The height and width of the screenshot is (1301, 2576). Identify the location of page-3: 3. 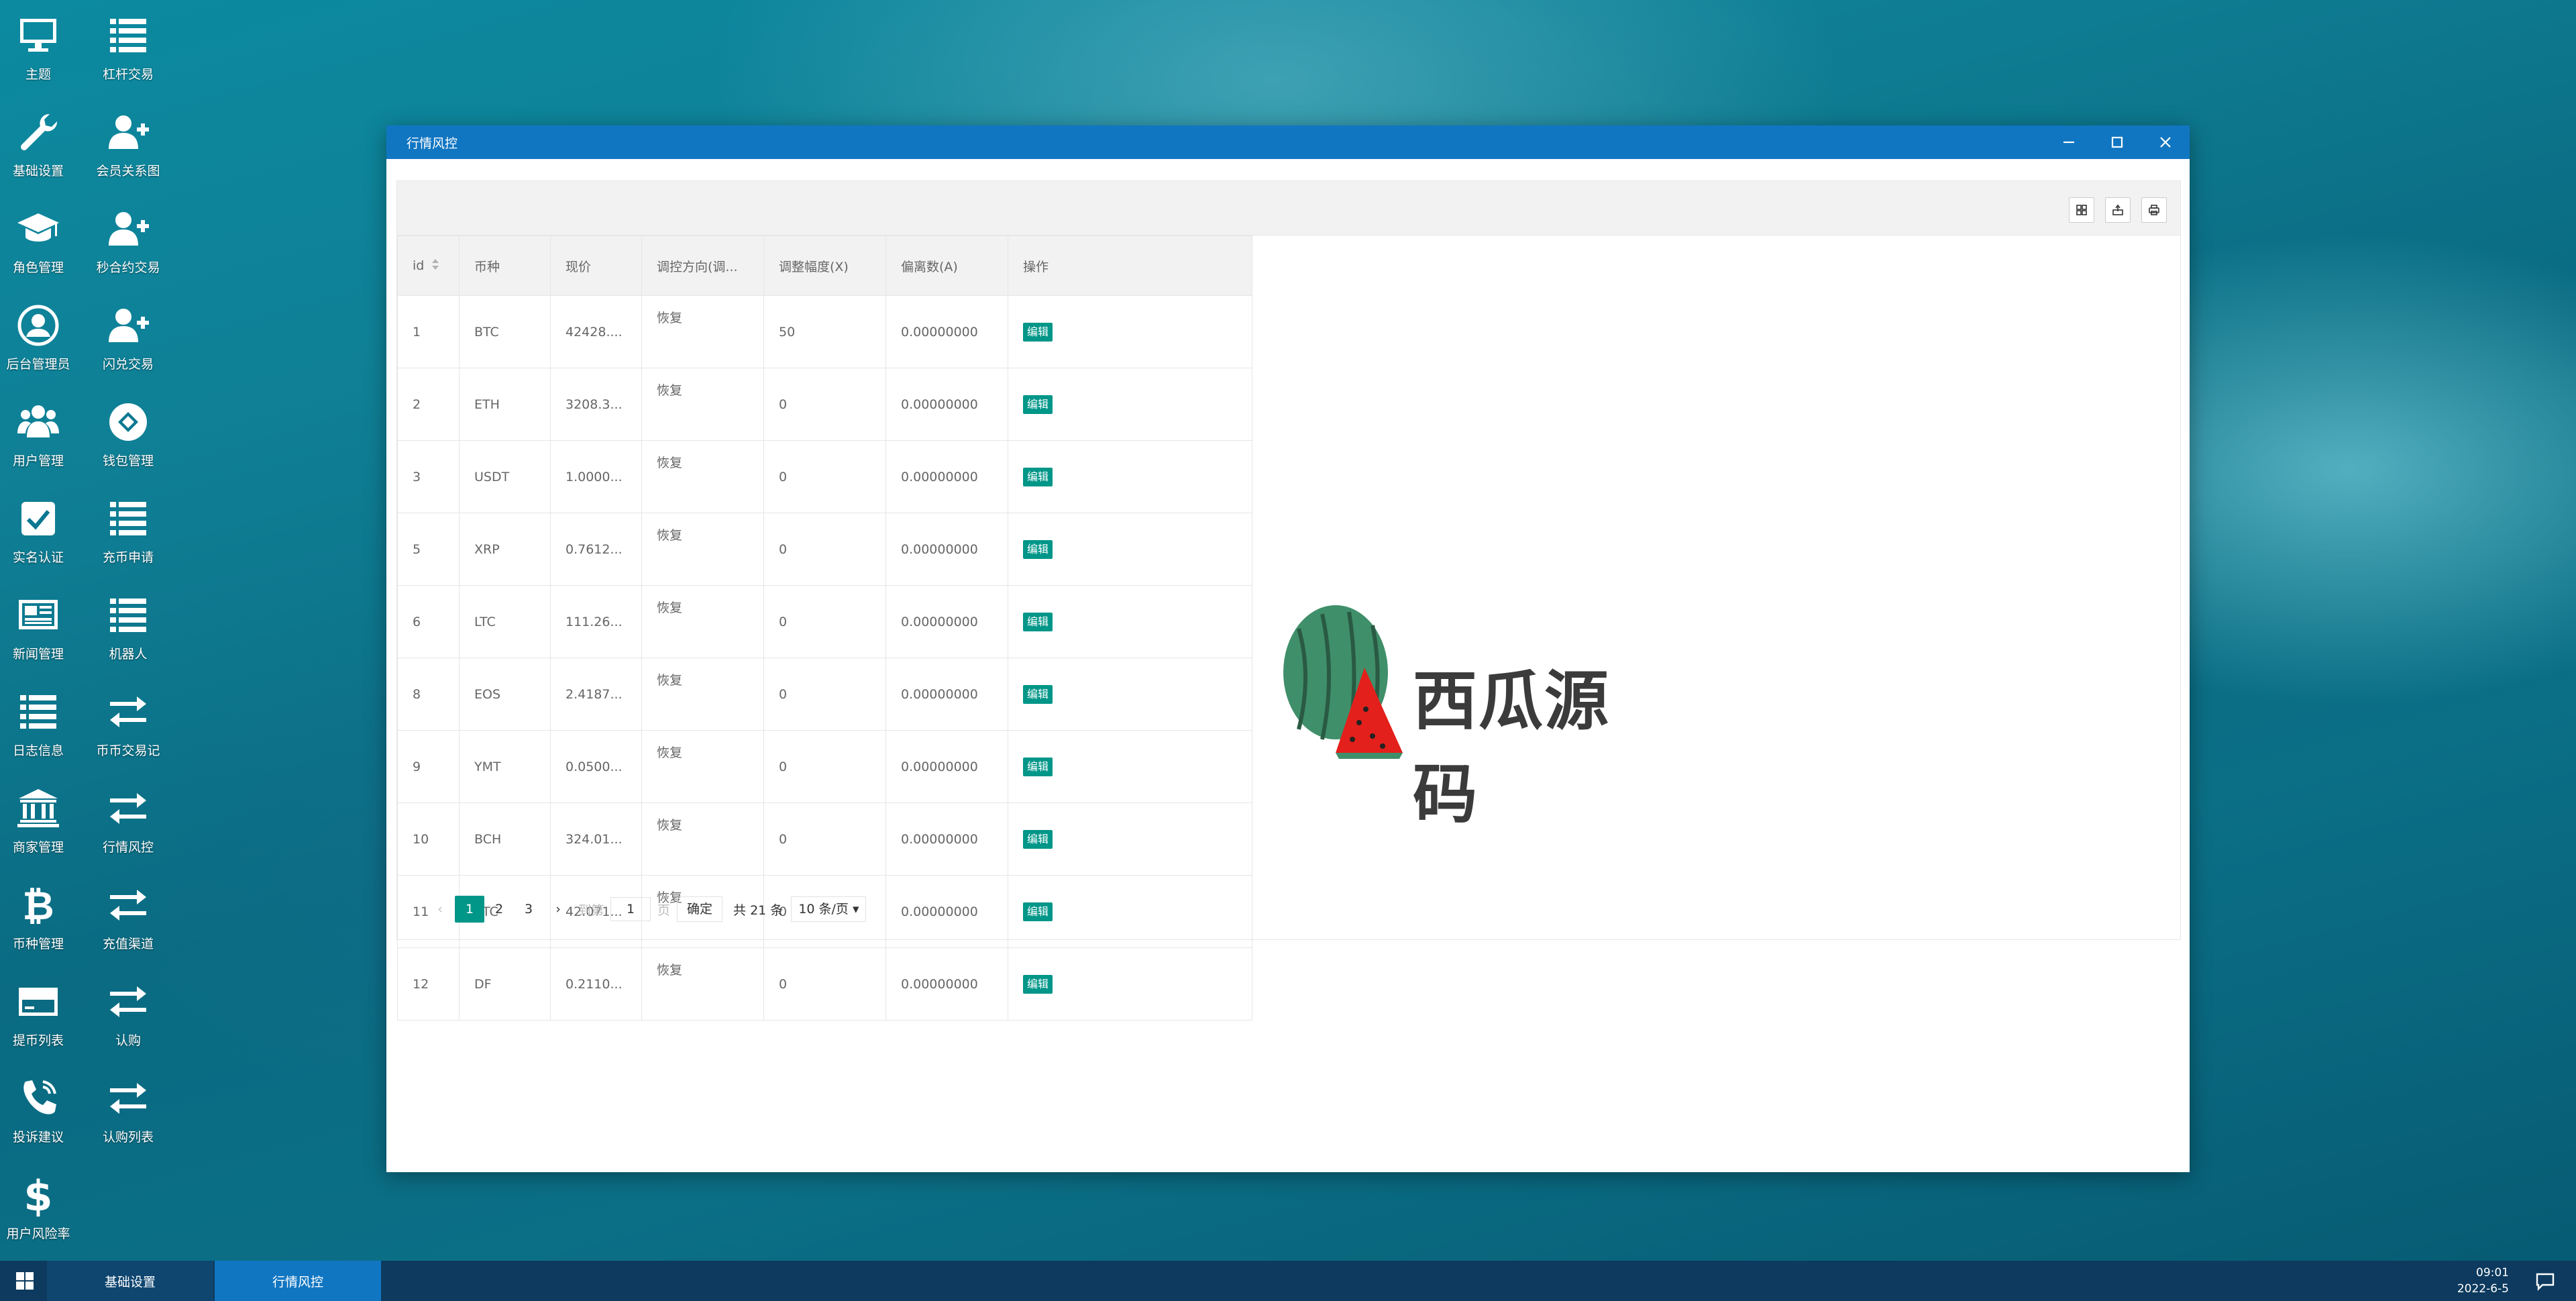
(528, 909).